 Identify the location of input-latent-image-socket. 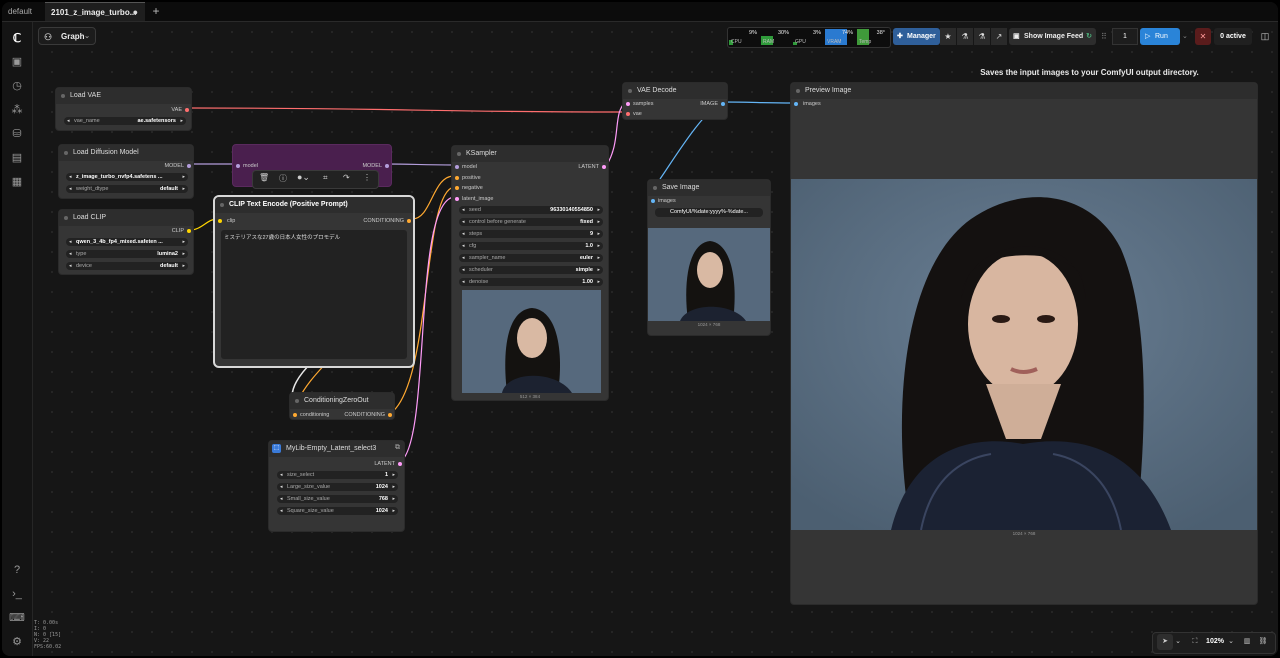
(457, 199).